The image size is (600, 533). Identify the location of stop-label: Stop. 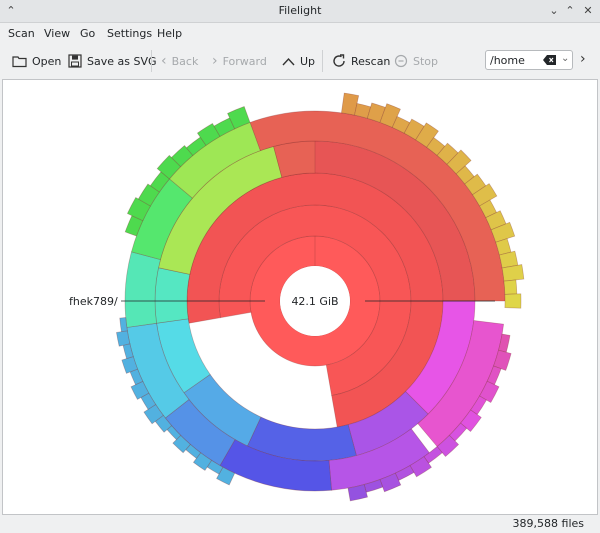
(426, 61).